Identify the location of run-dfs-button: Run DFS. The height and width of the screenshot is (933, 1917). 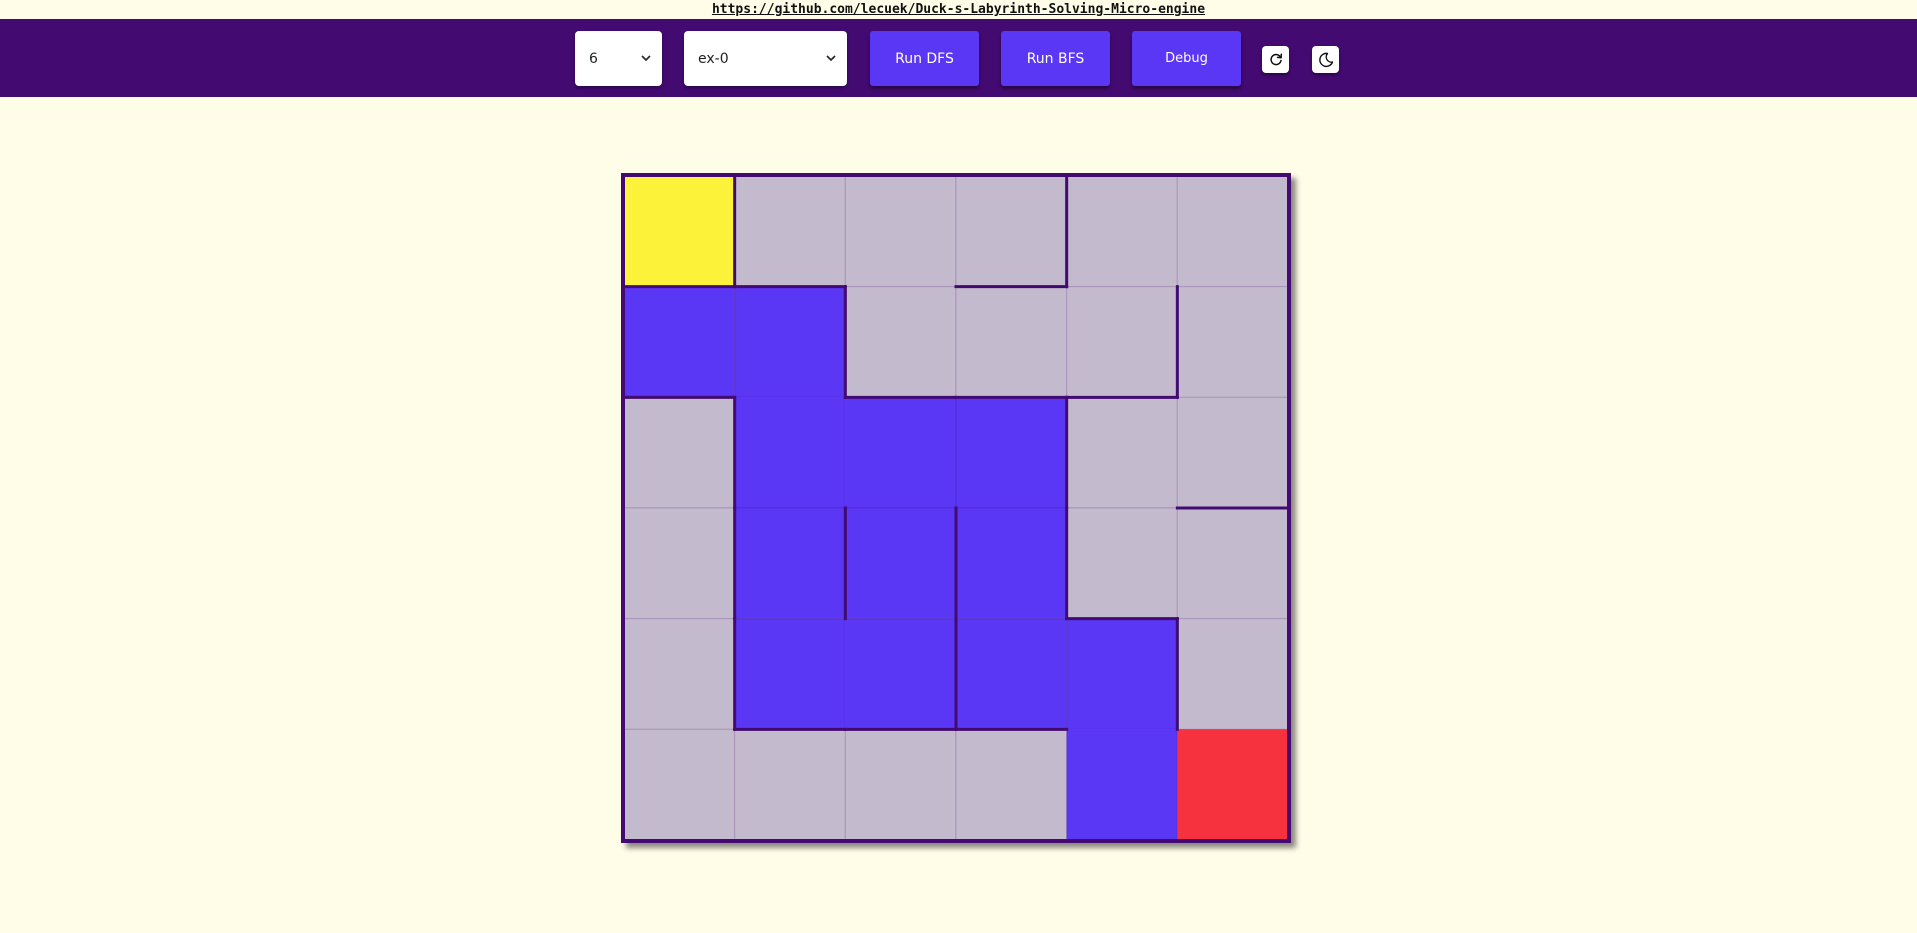
(924, 58).